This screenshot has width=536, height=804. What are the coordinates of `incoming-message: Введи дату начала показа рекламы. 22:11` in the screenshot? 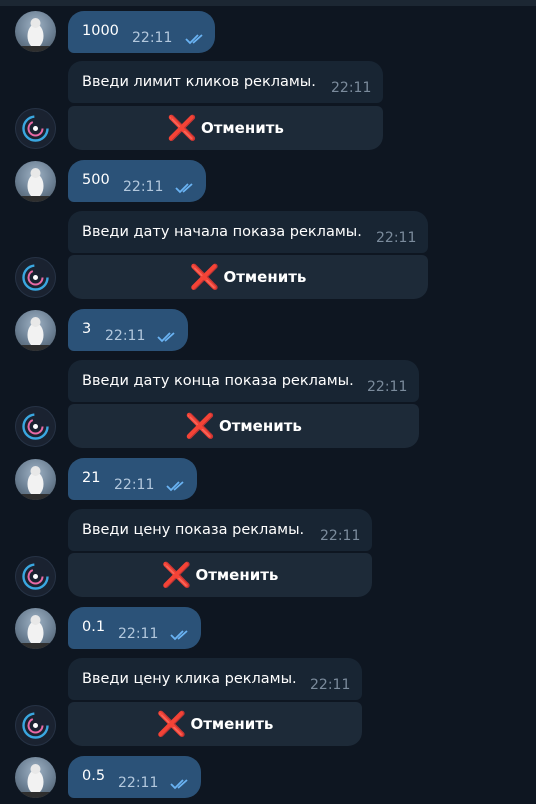 It's located at (248, 232).